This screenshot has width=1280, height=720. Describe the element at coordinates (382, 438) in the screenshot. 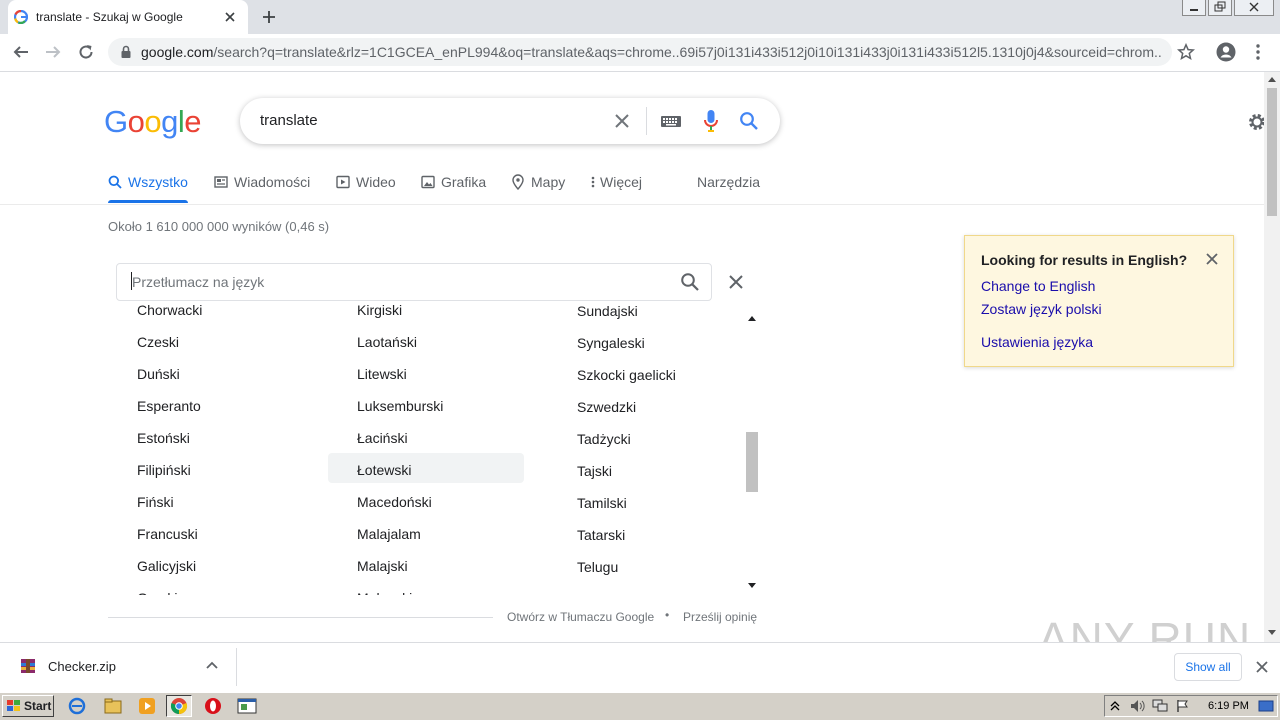

I see `language-option: Łaciński` at that location.